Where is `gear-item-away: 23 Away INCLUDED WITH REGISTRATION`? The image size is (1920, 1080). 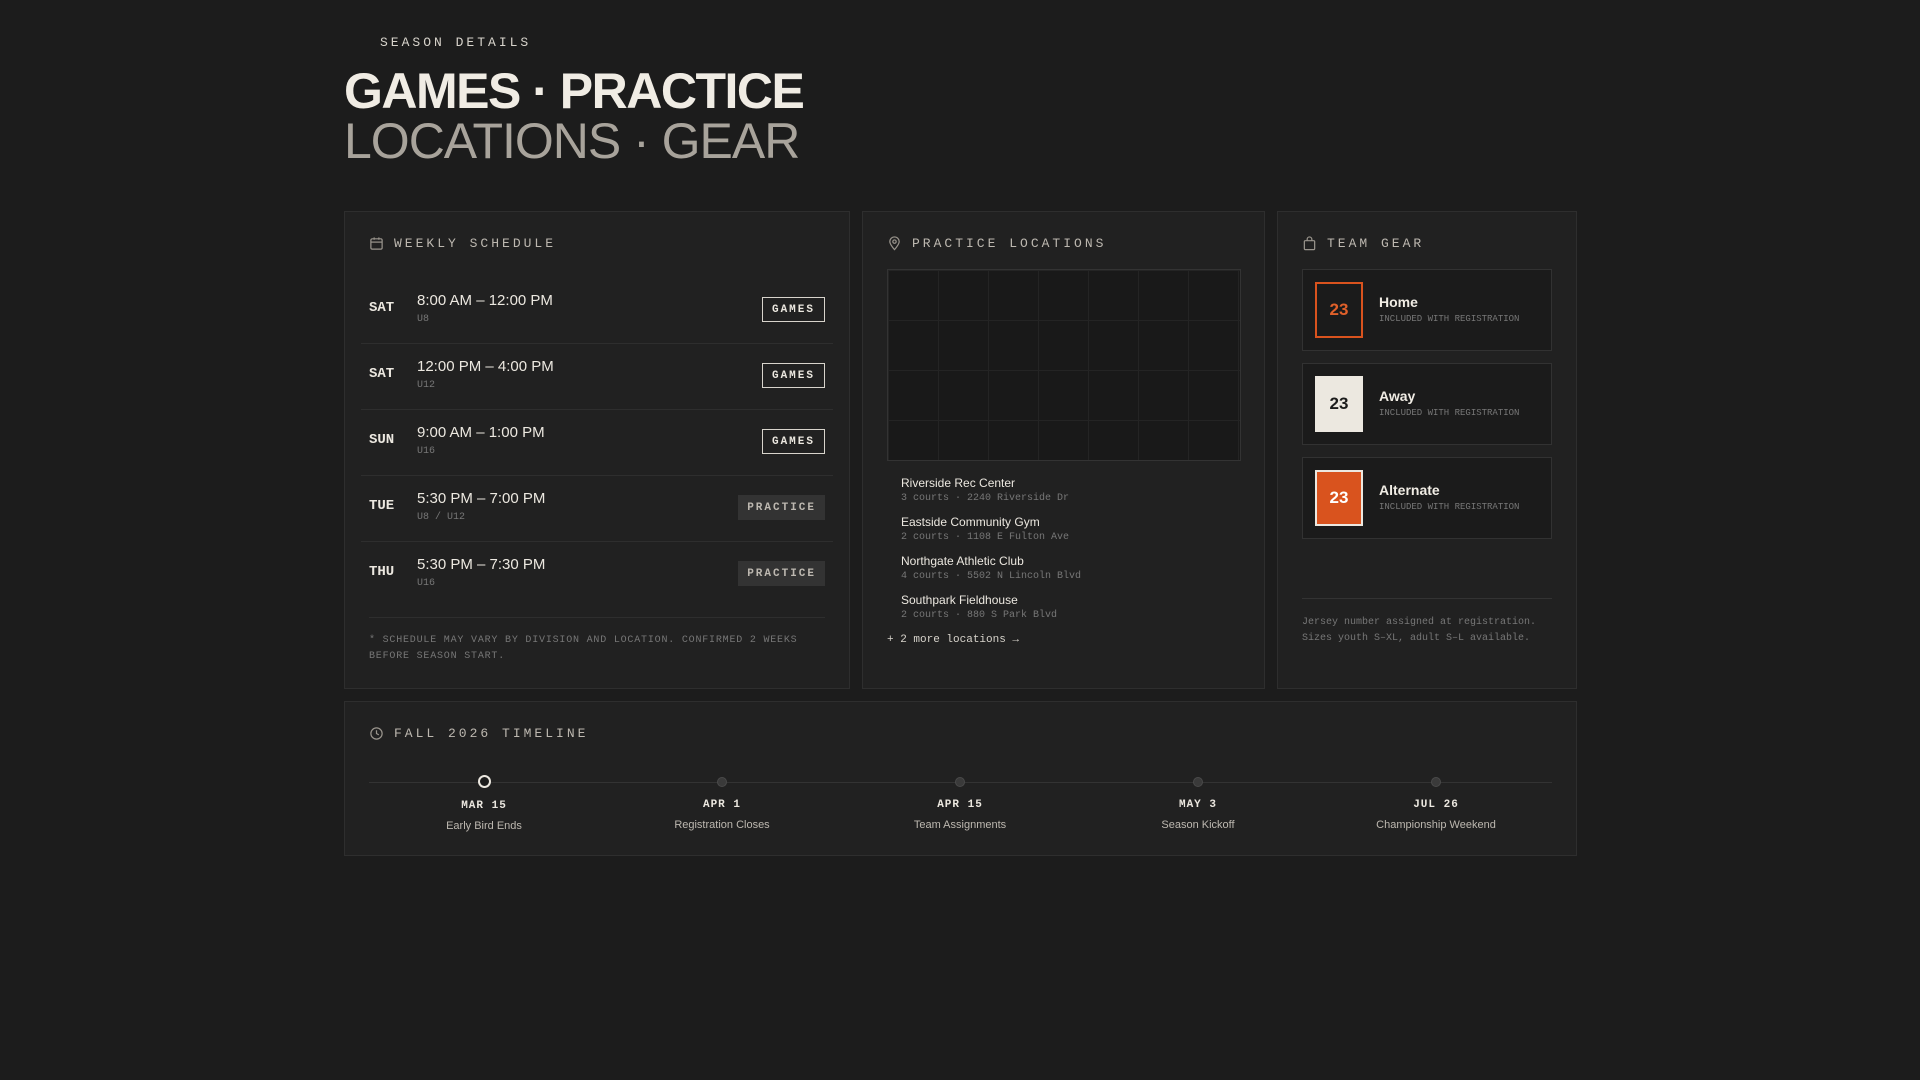 gear-item-away: 23 Away INCLUDED WITH REGISTRATION is located at coordinates (1427, 404).